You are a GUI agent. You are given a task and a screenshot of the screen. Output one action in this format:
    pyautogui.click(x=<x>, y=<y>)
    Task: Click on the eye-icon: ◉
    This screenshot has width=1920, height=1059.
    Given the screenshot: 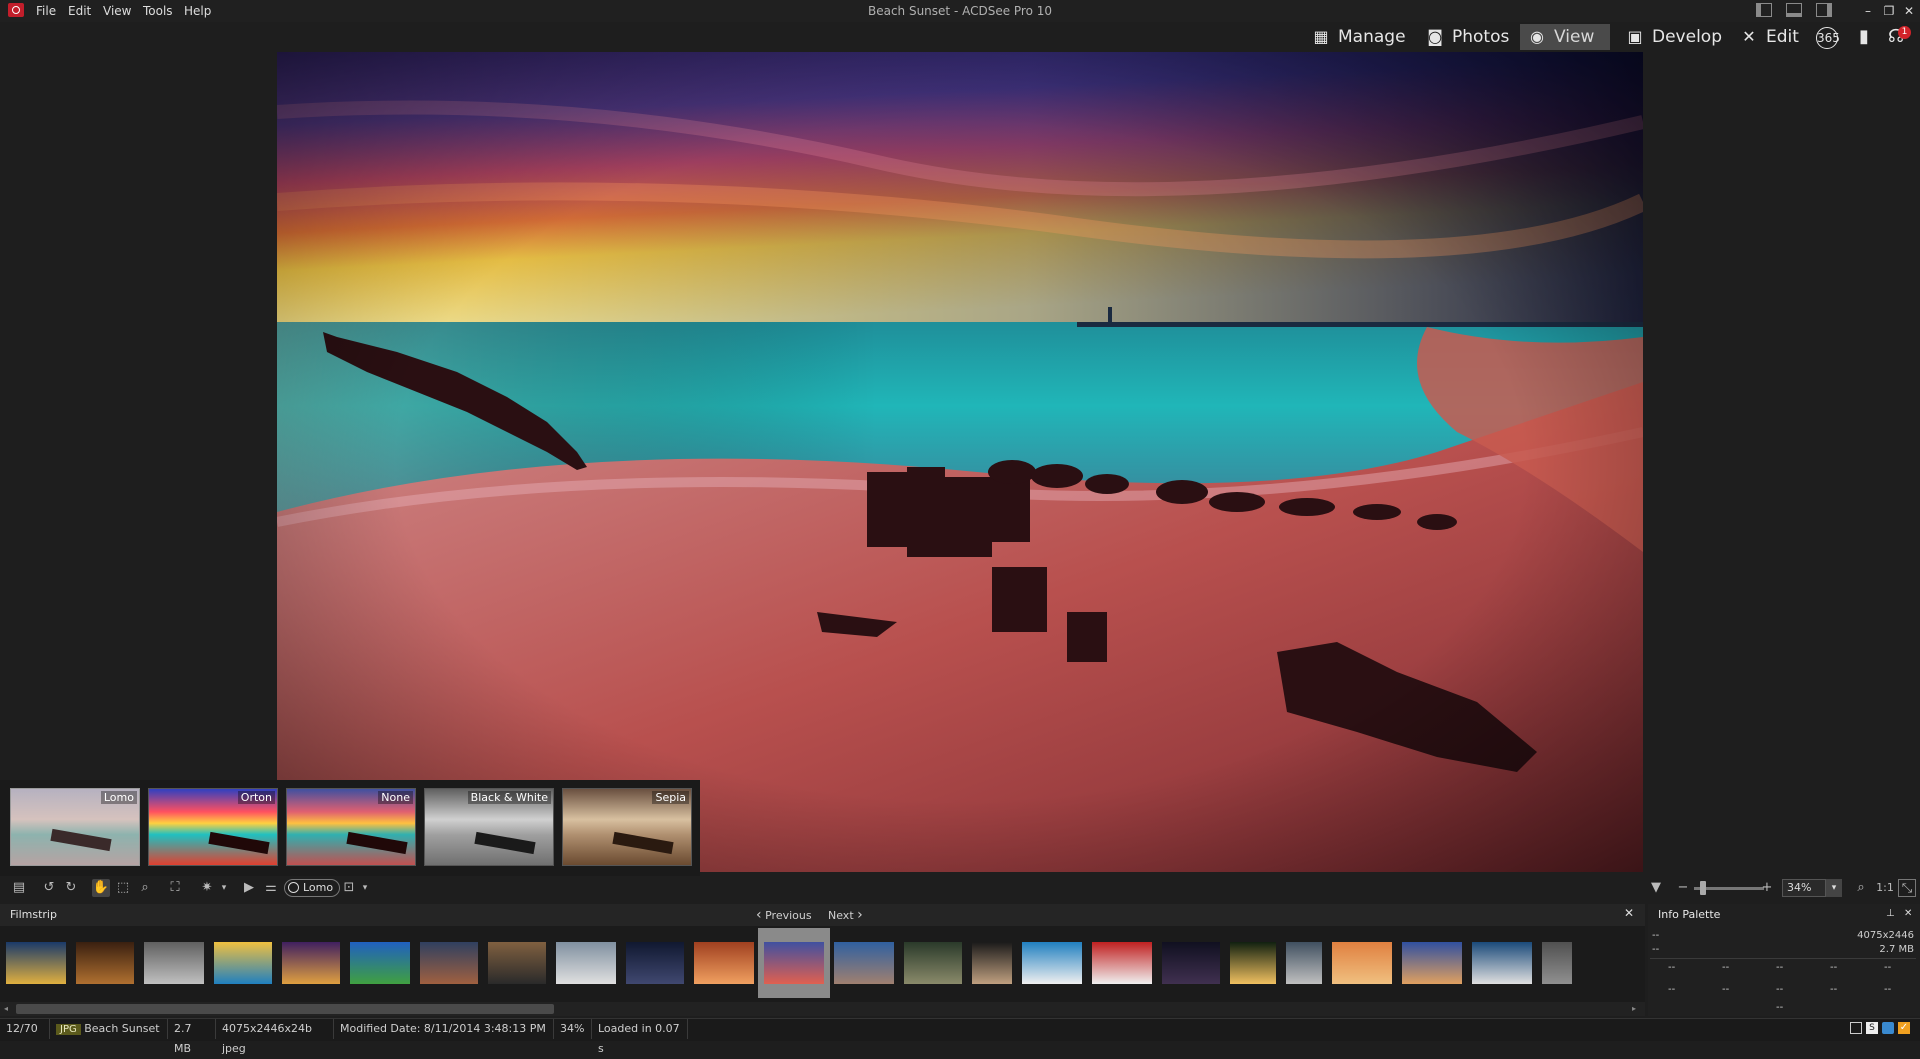 What is the action you would take?
    pyautogui.click(x=1537, y=36)
    